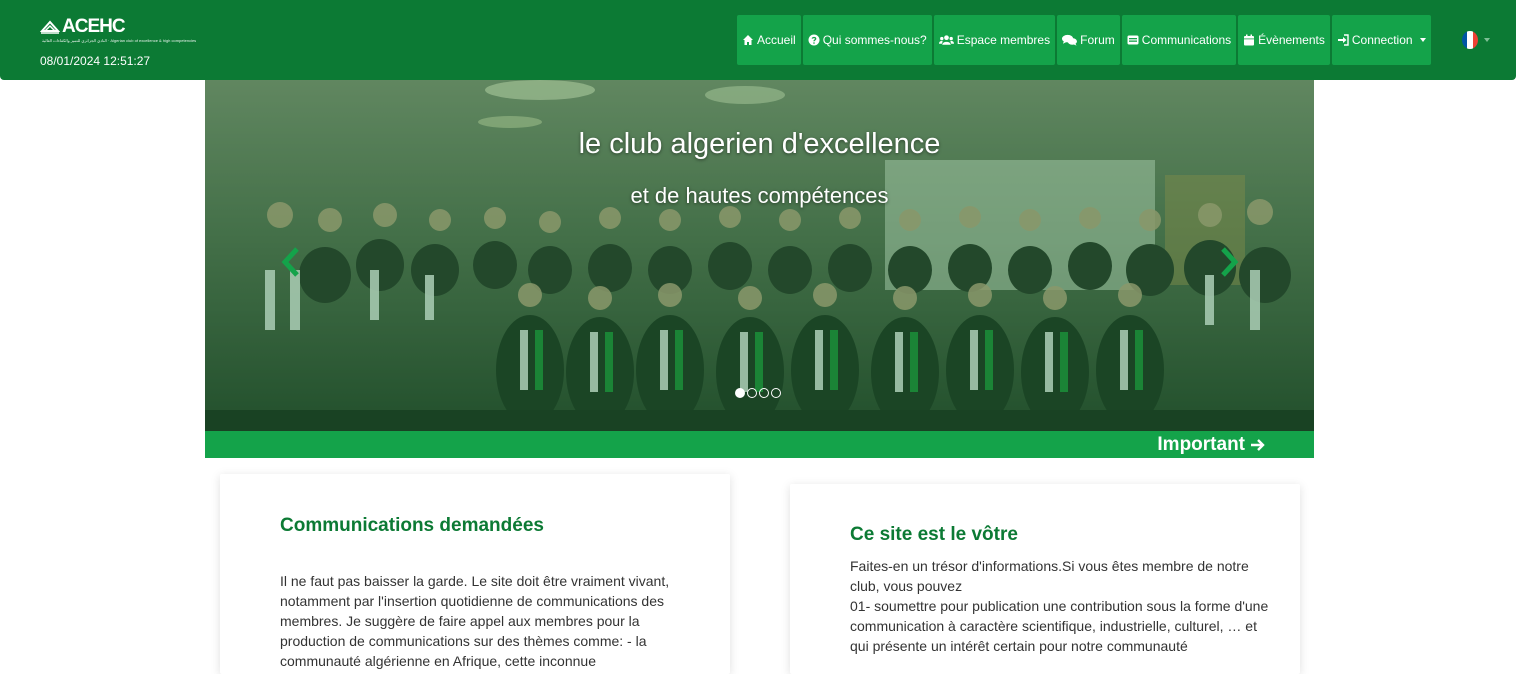 Image resolution: width=1516 pixels, height=674 pixels. Describe the element at coordinates (759, 195) in the screenshot. I see `carousel-caption-subtitle: et de hautes compétences` at that location.